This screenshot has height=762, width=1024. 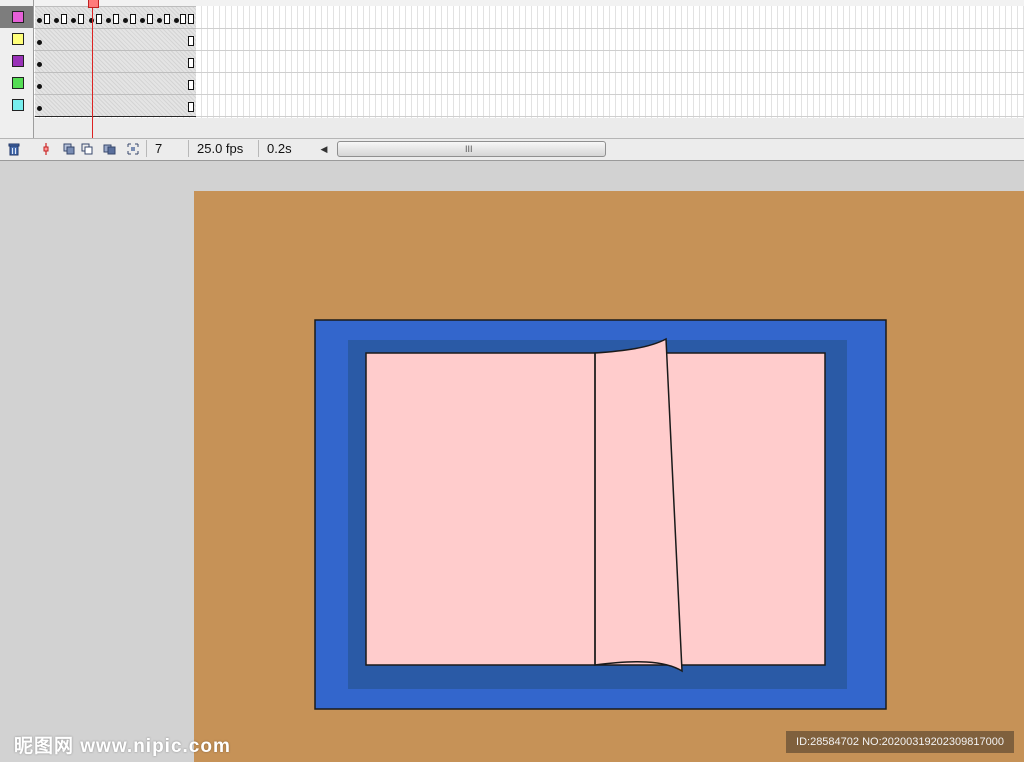 I want to click on elapsed-time-field: 0.2s, so click(x=284, y=148).